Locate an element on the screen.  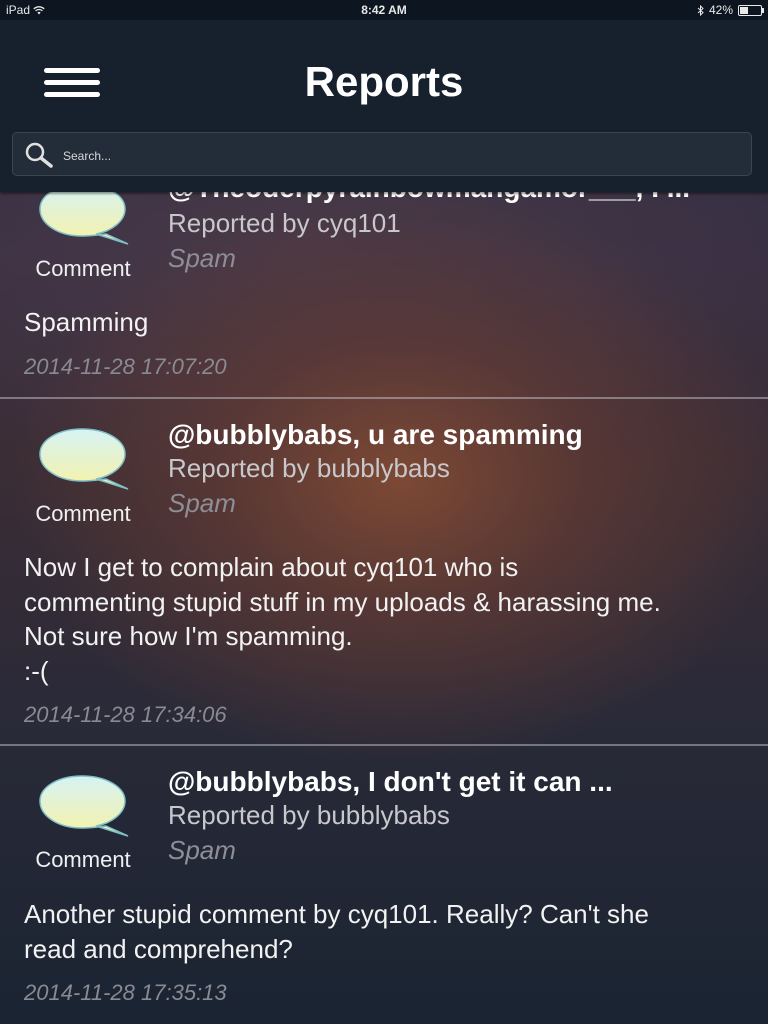
search-bar is located at coordinates (382, 154).